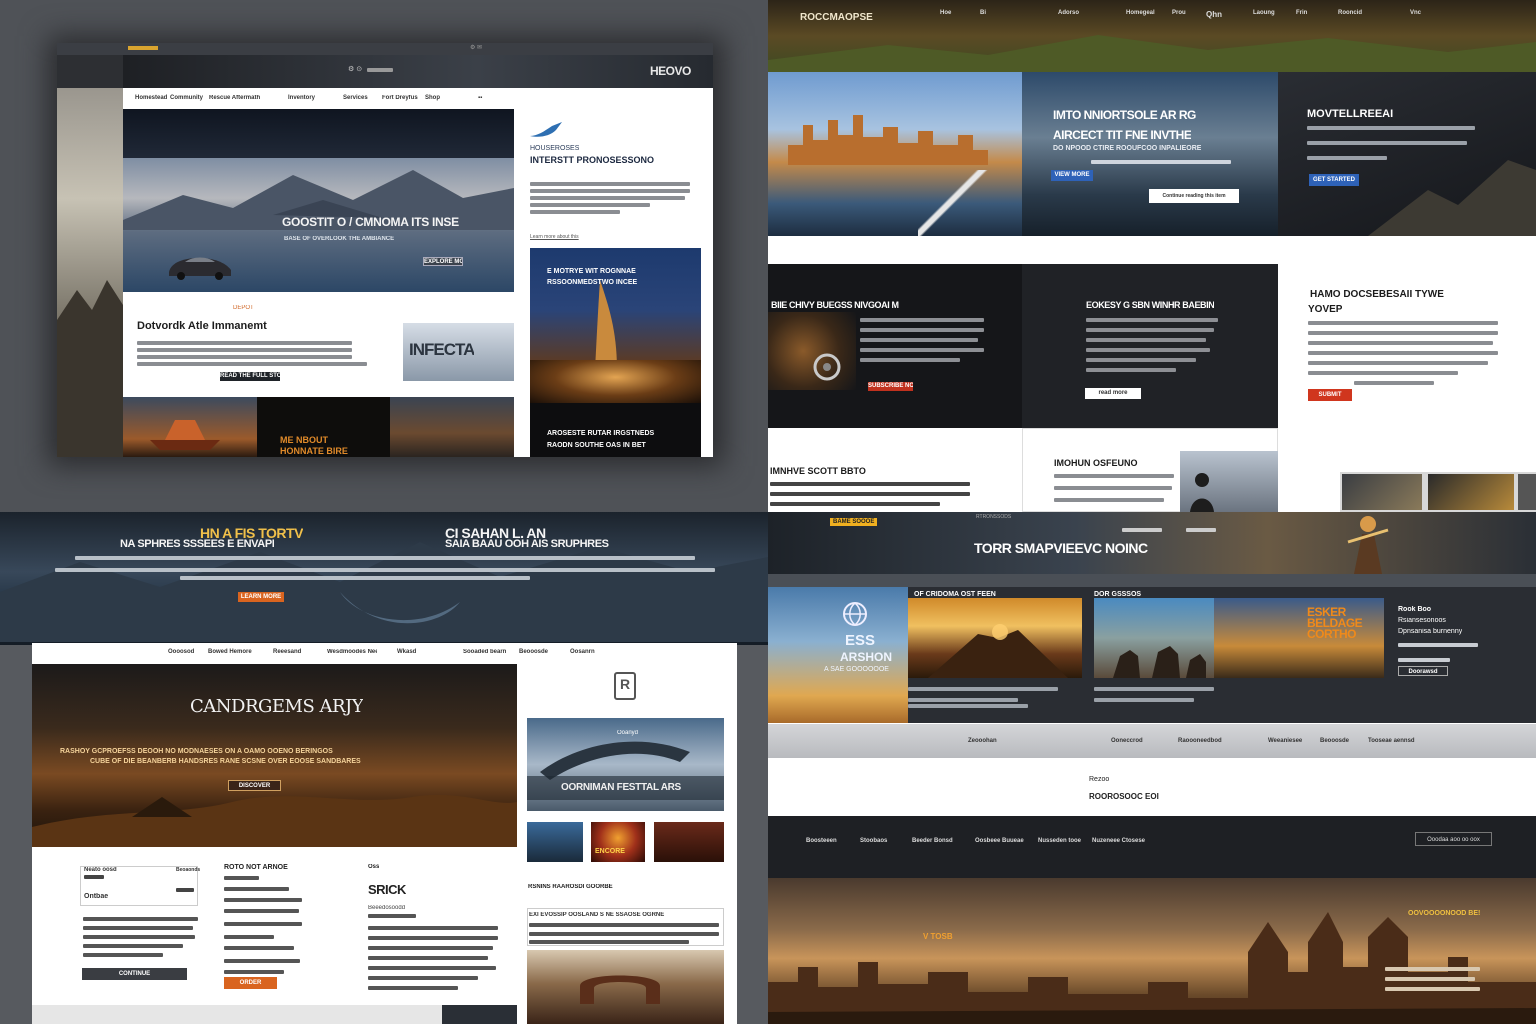 The width and height of the screenshot is (1536, 1024). I want to click on row2-mid-read-button: read more, so click(1113, 393).